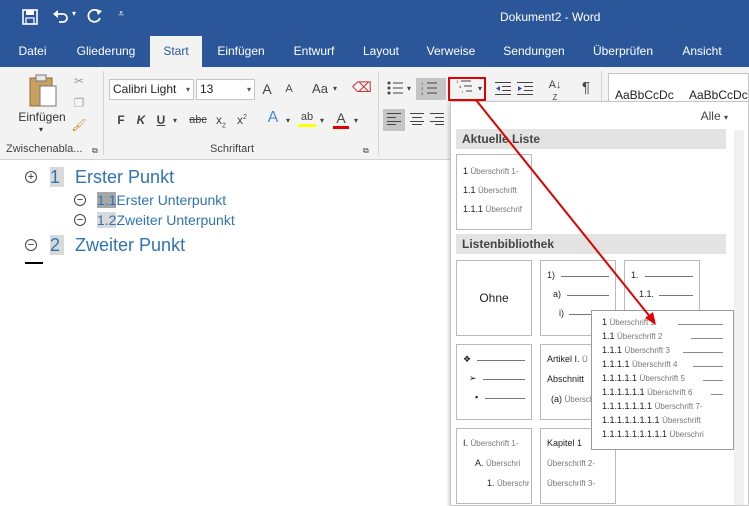 This screenshot has height=506, width=749. Describe the element at coordinates (79, 125) in the screenshot. I see `format-painter-icon: 🖌` at that location.